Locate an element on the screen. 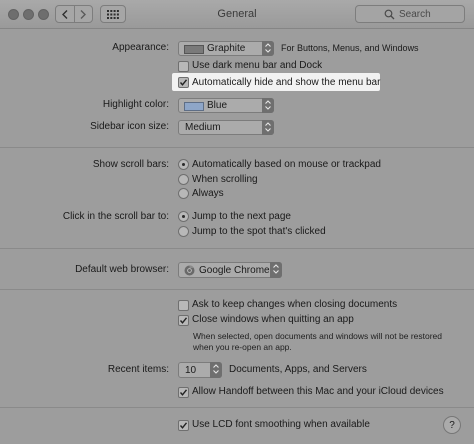 This screenshot has height=444, width=474. scroll-bars-label: Show scroll bars: is located at coordinates (130, 164).